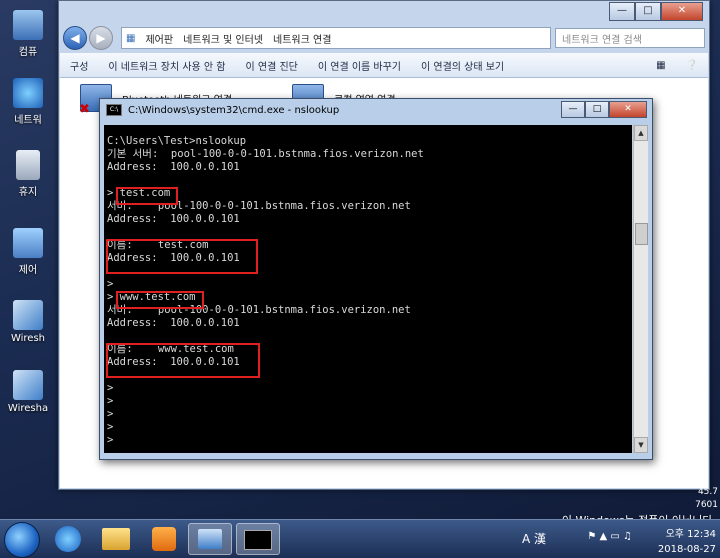  I want to click on desktop-icon-label: 네트워, so click(28, 120).